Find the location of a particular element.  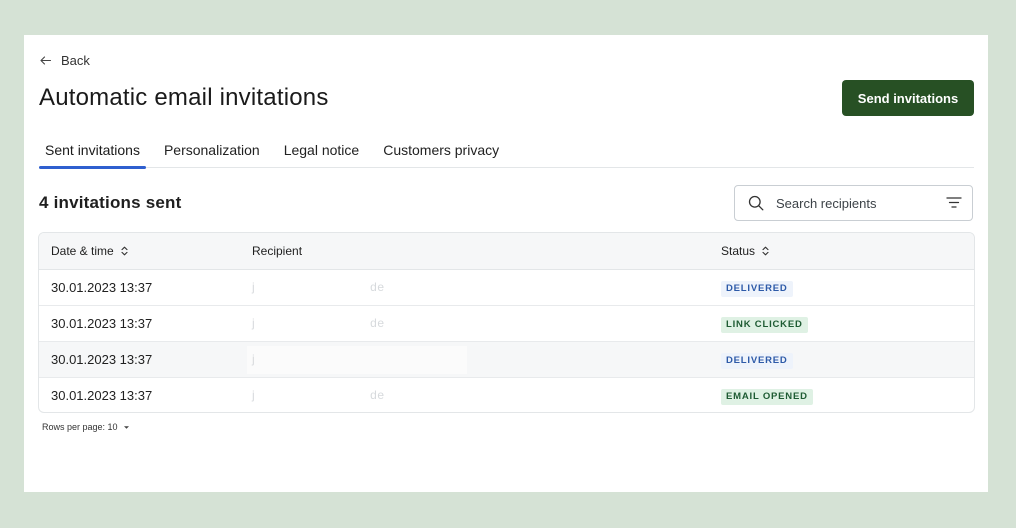

table-row: 30.01.2023 13:37 j DELIVERED is located at coordinates (506, 360).